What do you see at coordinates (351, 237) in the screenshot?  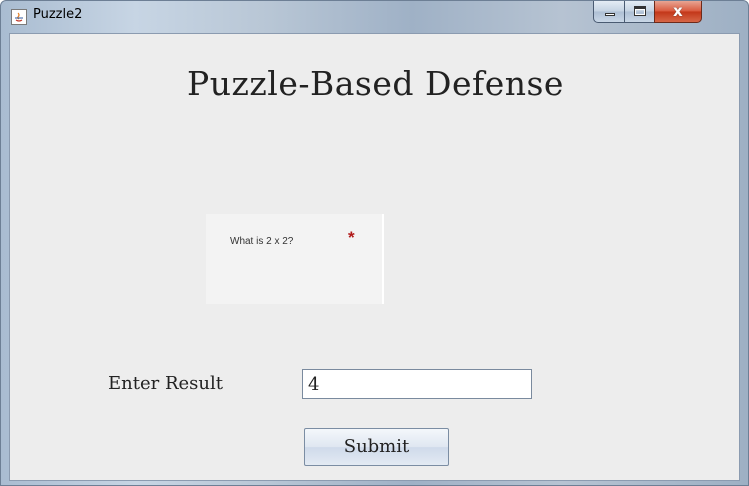 I see `required-marker: *` at bounding box center [351, 237].